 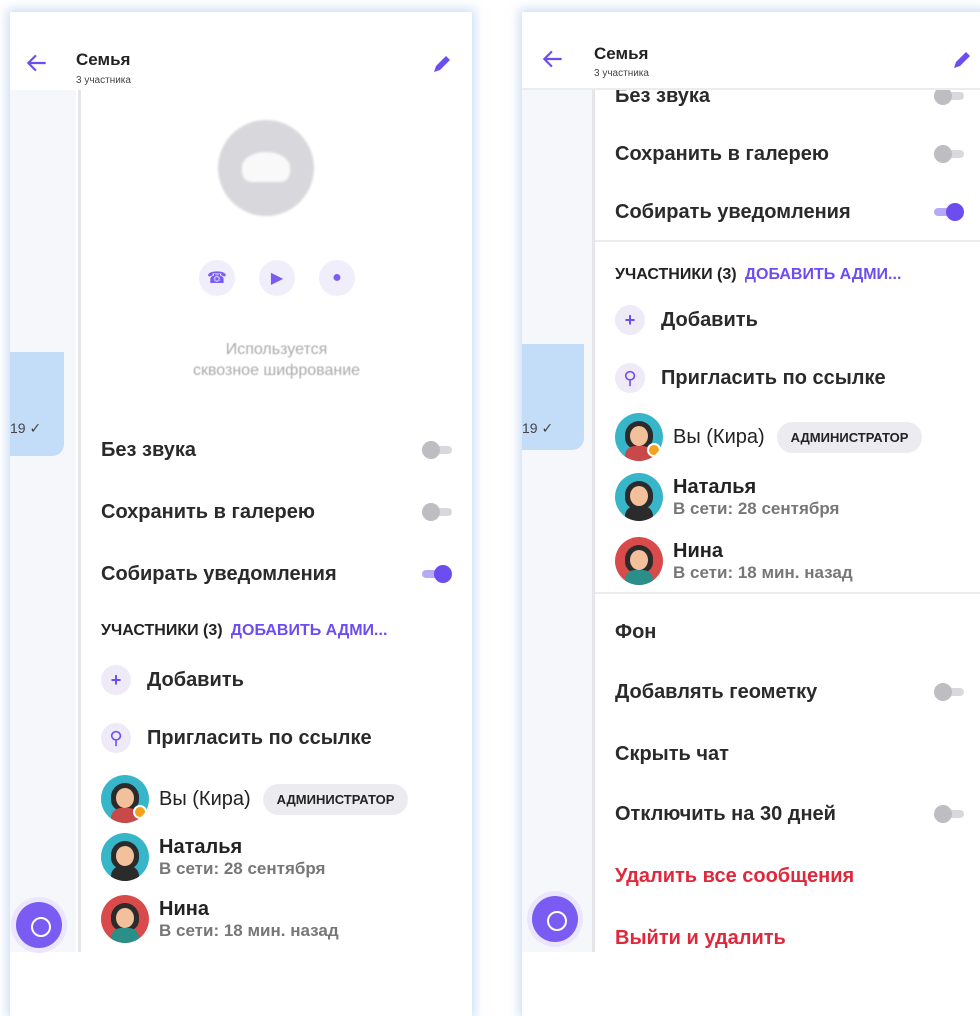 I want to click on call-icon: ☎, so click(x=217, y=278).